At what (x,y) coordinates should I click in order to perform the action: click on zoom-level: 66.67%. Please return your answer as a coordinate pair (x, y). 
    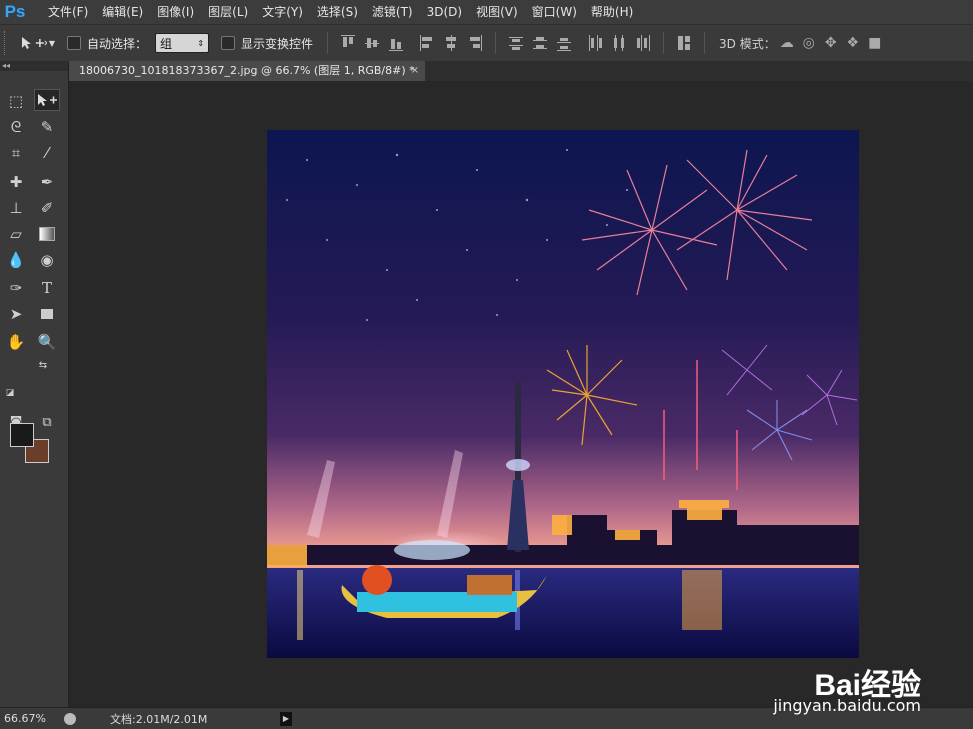
    Looking at the image, I should click on (28, 718).